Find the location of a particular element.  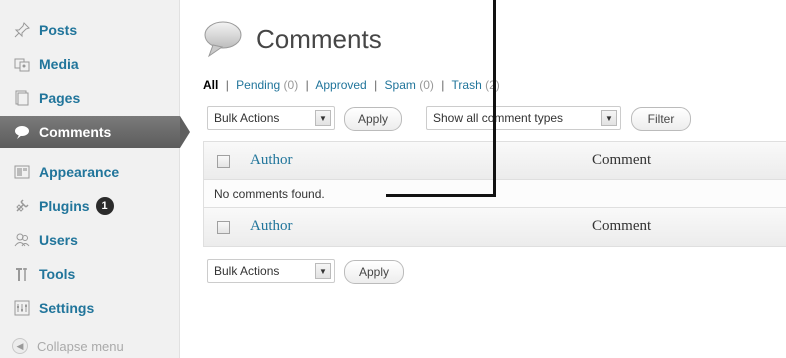

sidebar-item-label: Appearance is located at coordinates (79, 172).